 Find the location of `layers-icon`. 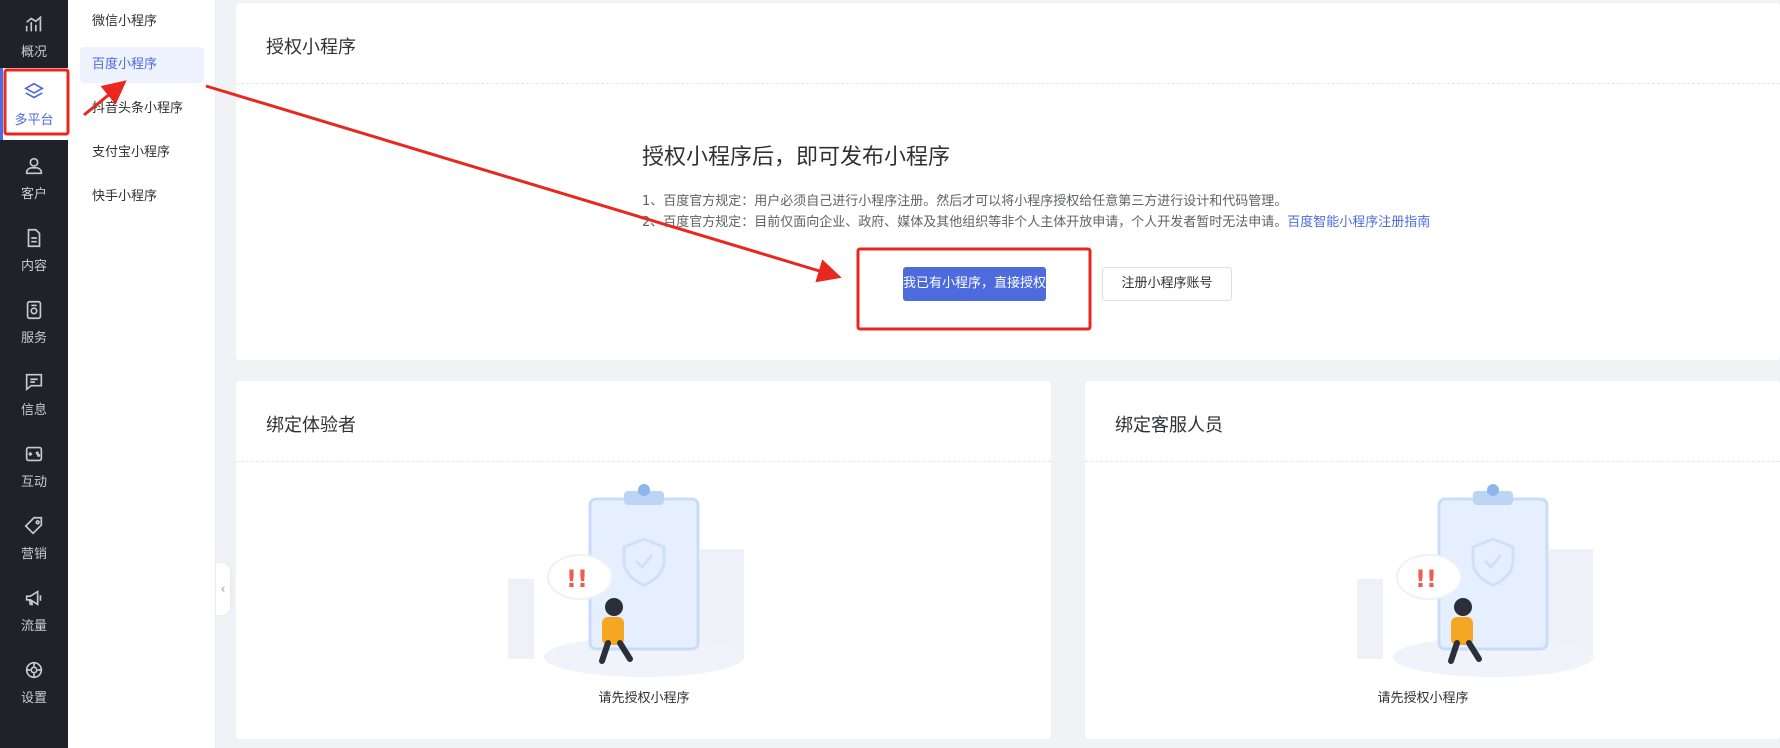

layers-icon is located at coordinates (34, 90).